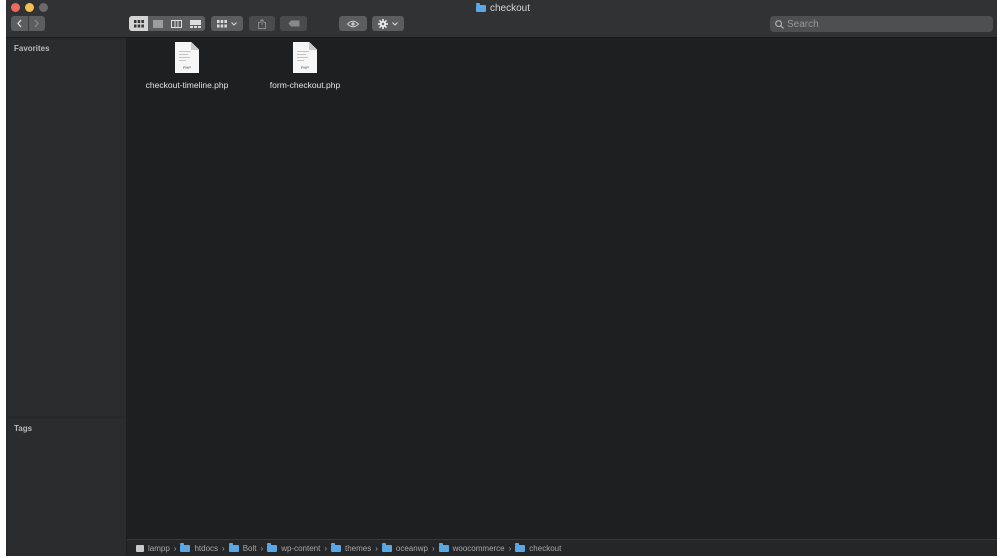  I want to click on gallery-icon, so click(195, 23).